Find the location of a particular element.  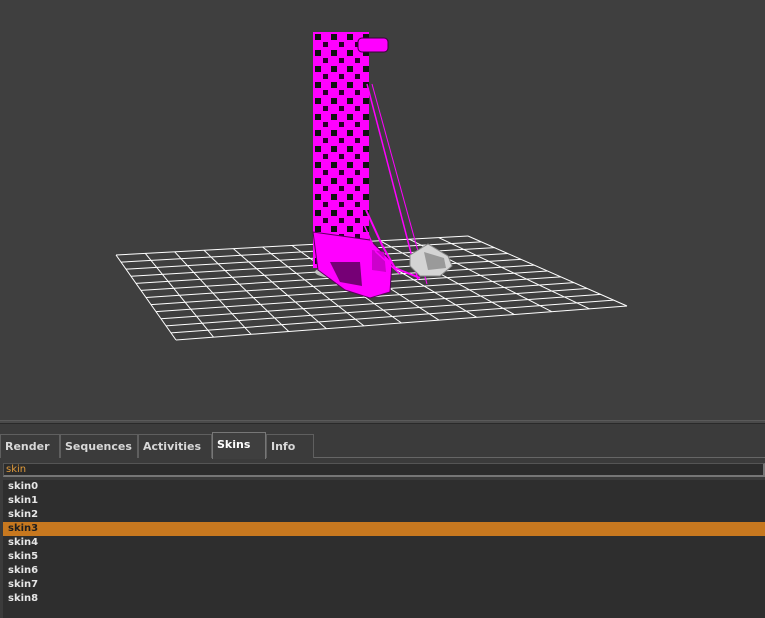

tab-skins: Skins is located at coordinates (239, 445).